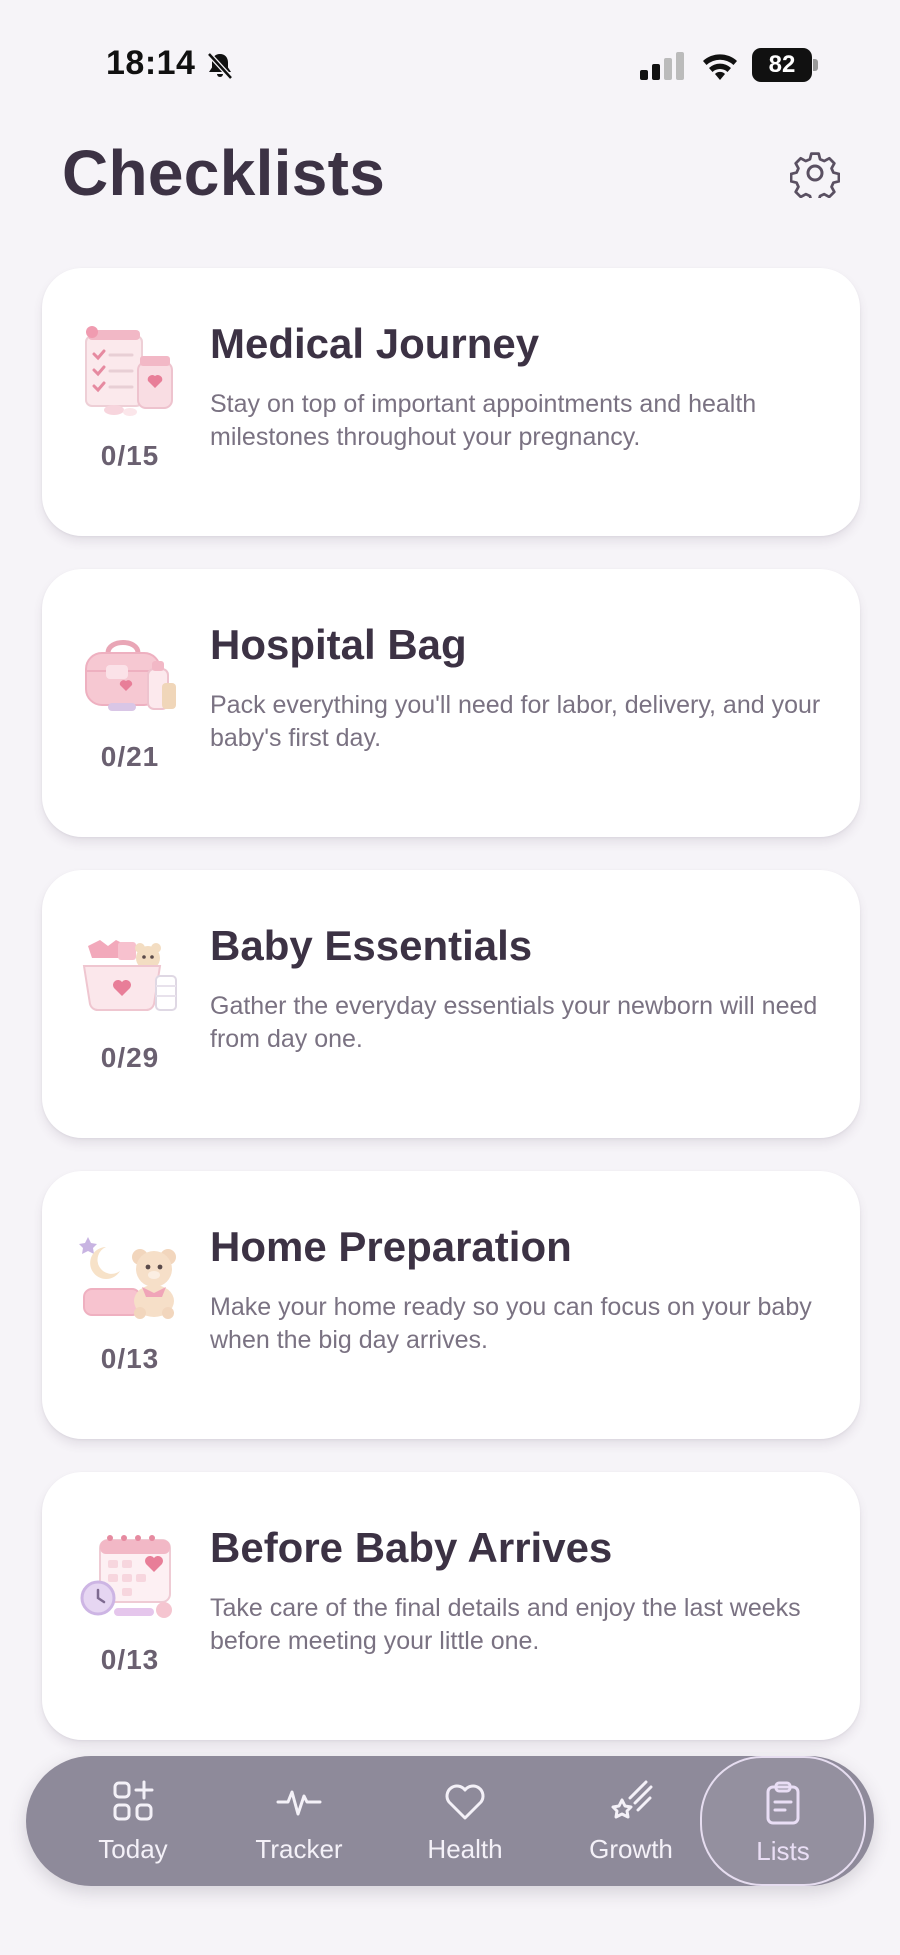 Image resolution: width=900 pixels, height=1955 pixels. What do you see at coordinates (465, 1802) in the screenshot?
I see `heart-icon` at bounding box center [465, 1802].